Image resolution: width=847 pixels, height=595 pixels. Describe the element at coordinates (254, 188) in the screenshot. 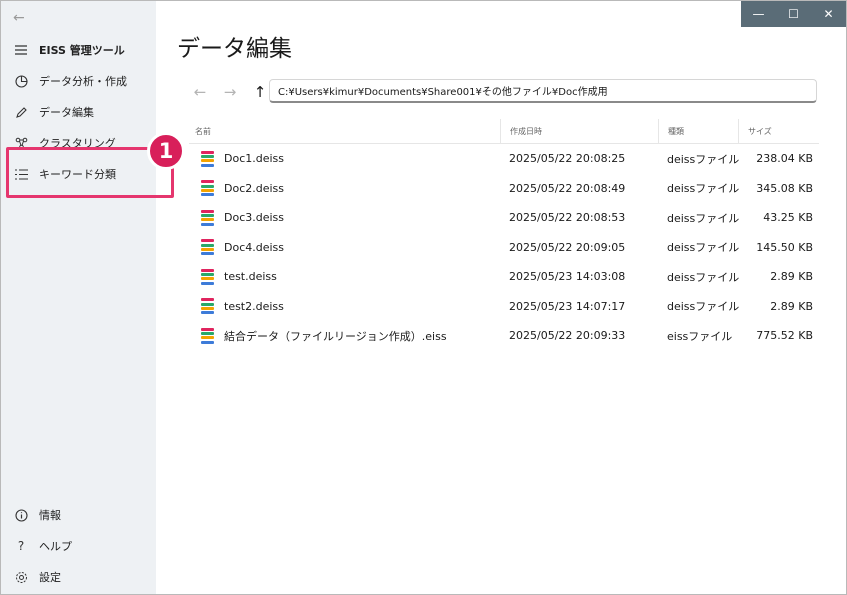

I see `file-name: Doc2.deiss` at that location.